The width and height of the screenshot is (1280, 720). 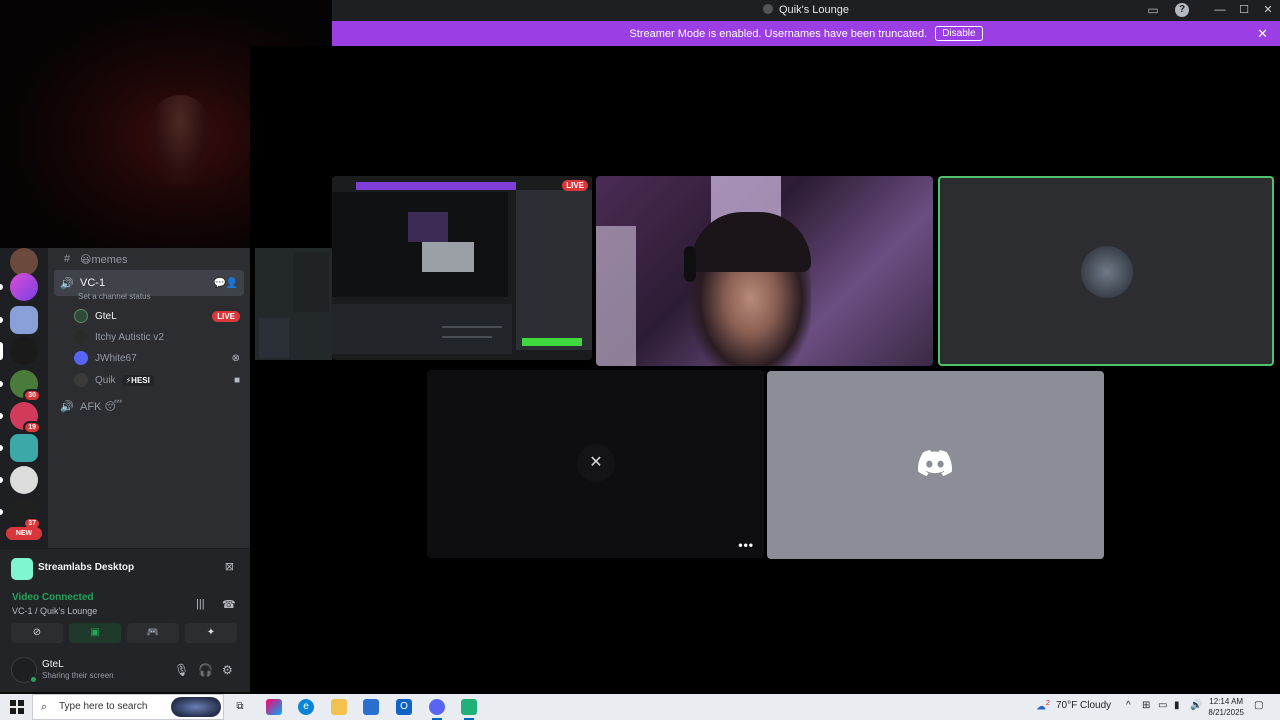 I want to click on share-screen-button: ▣, so click(x=95, y=633).